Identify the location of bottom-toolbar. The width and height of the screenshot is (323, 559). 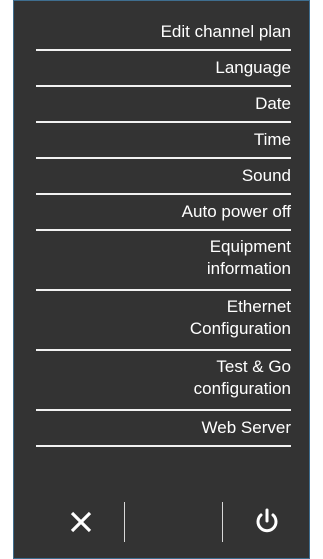
(161, 522).